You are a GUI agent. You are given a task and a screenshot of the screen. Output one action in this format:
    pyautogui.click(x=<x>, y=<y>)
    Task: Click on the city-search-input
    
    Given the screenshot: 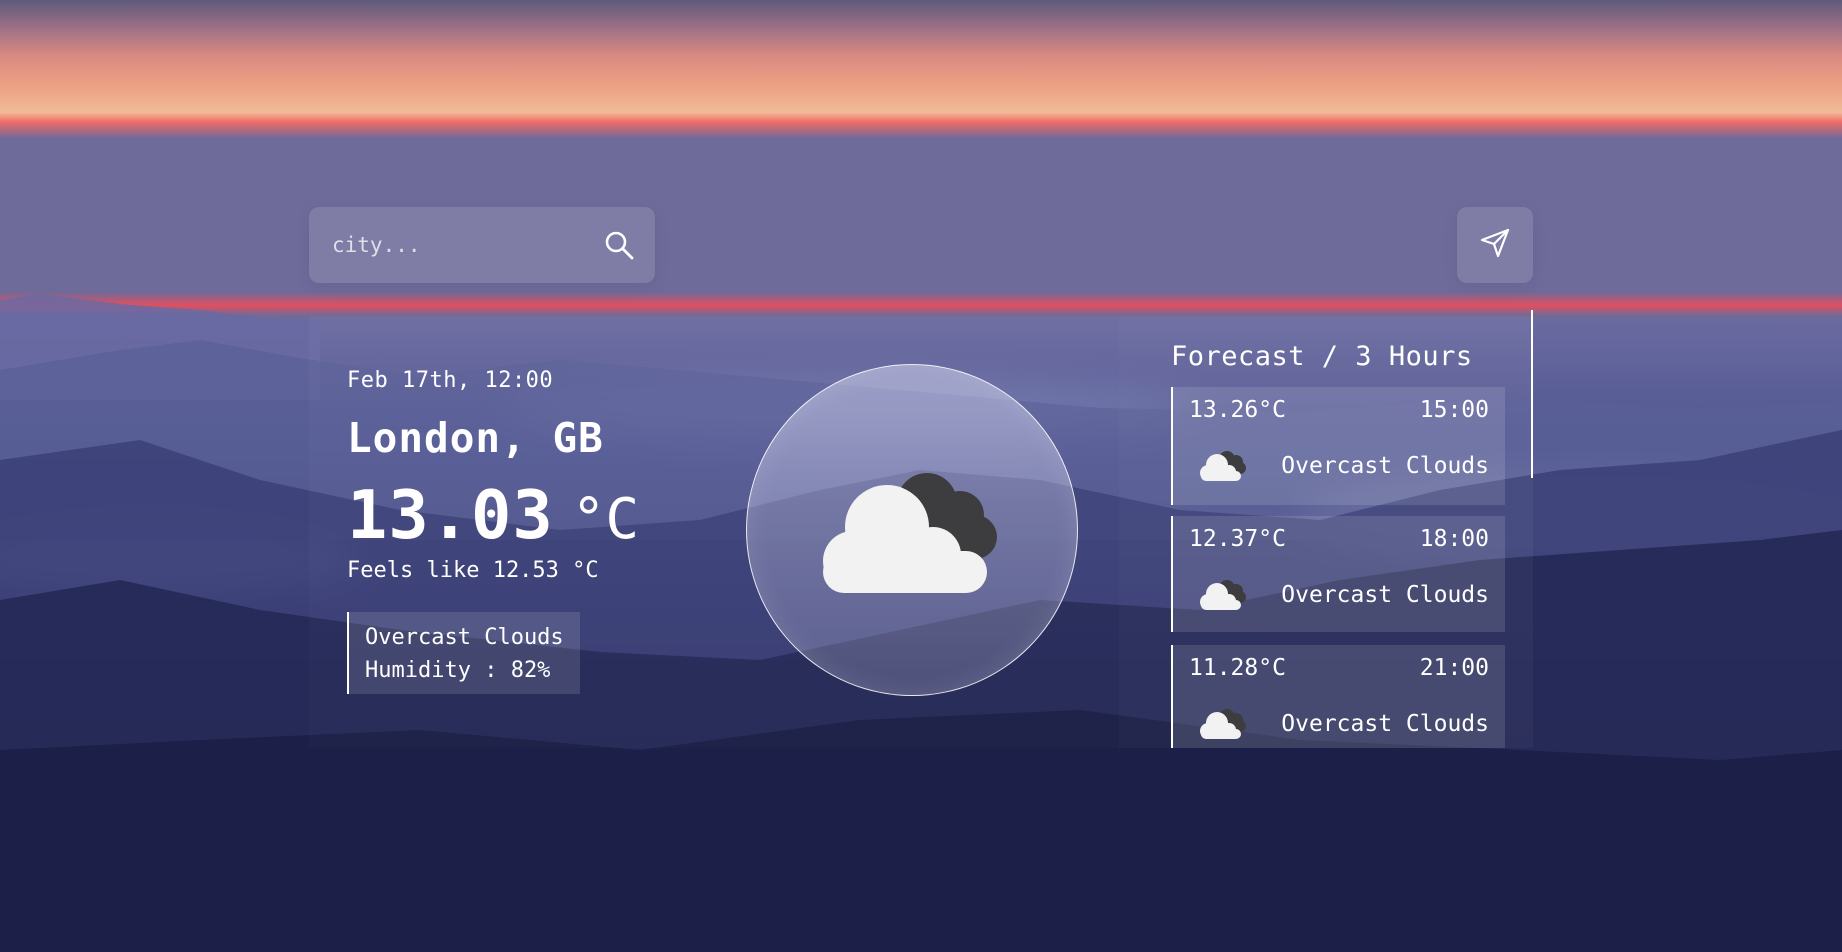 What is the action you would take?
    pyautogui.click(x=452, y=245)
    